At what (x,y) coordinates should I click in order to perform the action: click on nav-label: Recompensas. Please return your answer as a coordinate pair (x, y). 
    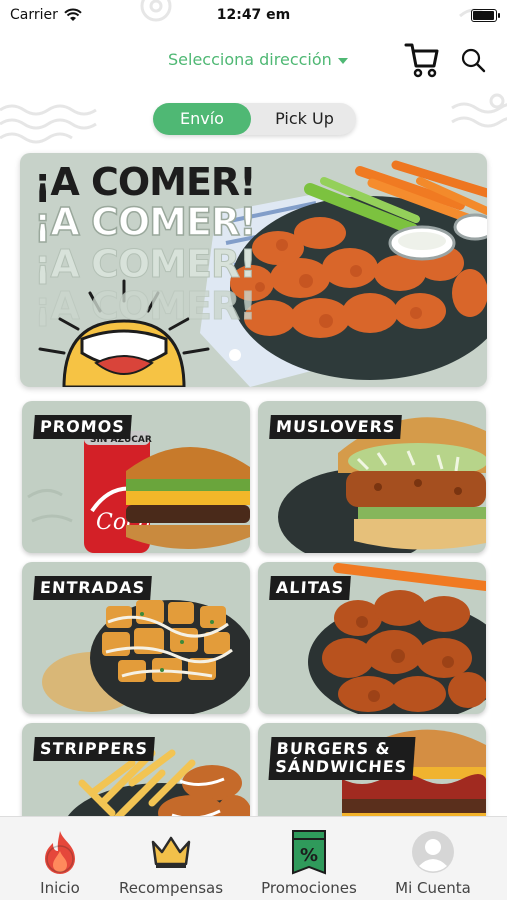
    Looking at the image, I should click on (171, 888).